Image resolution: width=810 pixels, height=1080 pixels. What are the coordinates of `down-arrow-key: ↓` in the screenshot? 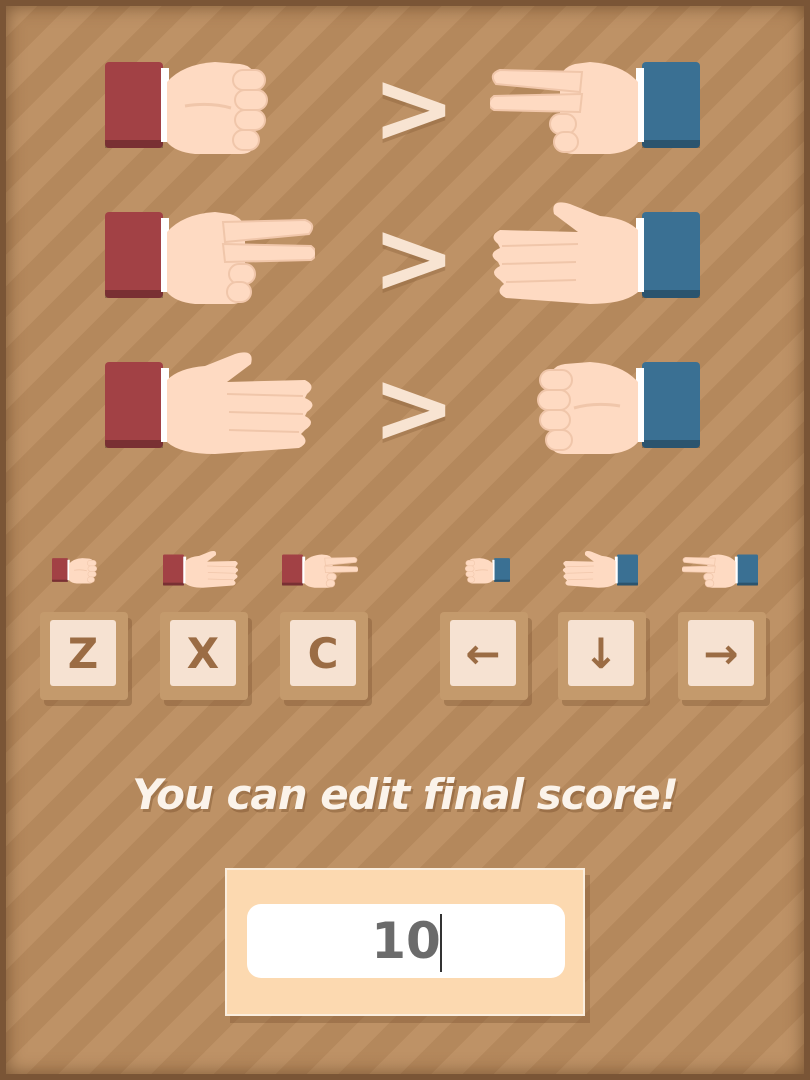 It's located at (602, 656).